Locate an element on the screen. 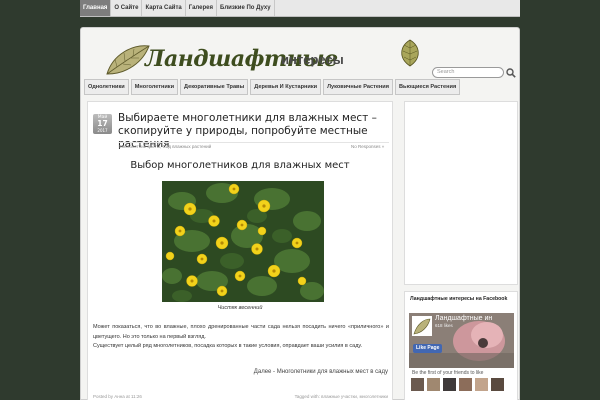  cat-ornamental-grasses: Декоративные Травы is located at coordinates (214, 87).